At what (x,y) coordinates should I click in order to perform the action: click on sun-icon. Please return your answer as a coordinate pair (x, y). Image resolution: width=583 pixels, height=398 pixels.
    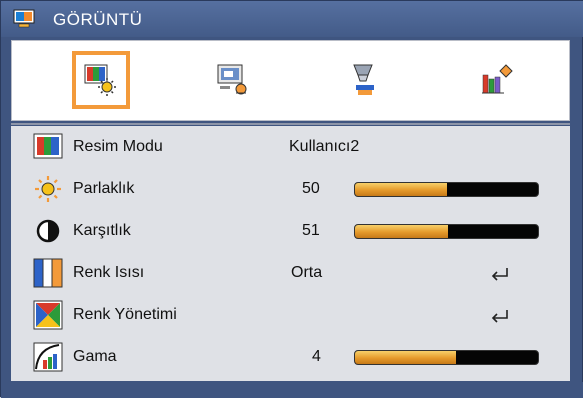
    Looking at the image, I should click on (48, 189).